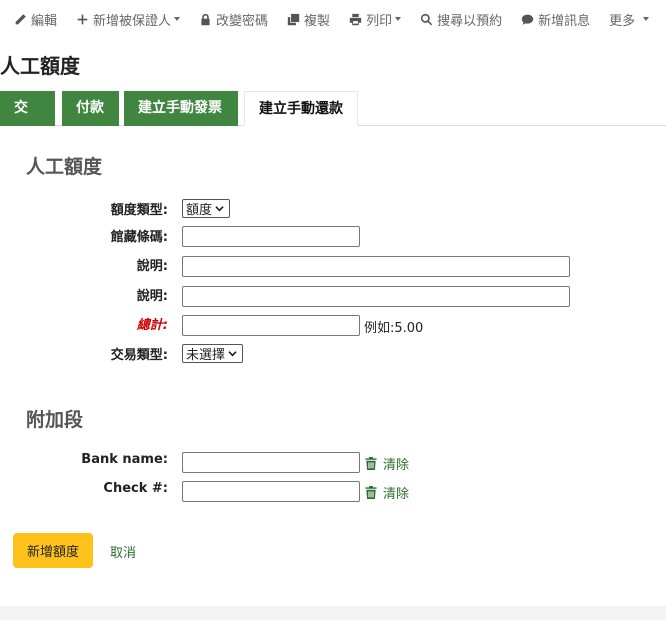 The image size is (666, 620). I want to click on add-guarantee-button: 新增被保證人, so click(128, 19).